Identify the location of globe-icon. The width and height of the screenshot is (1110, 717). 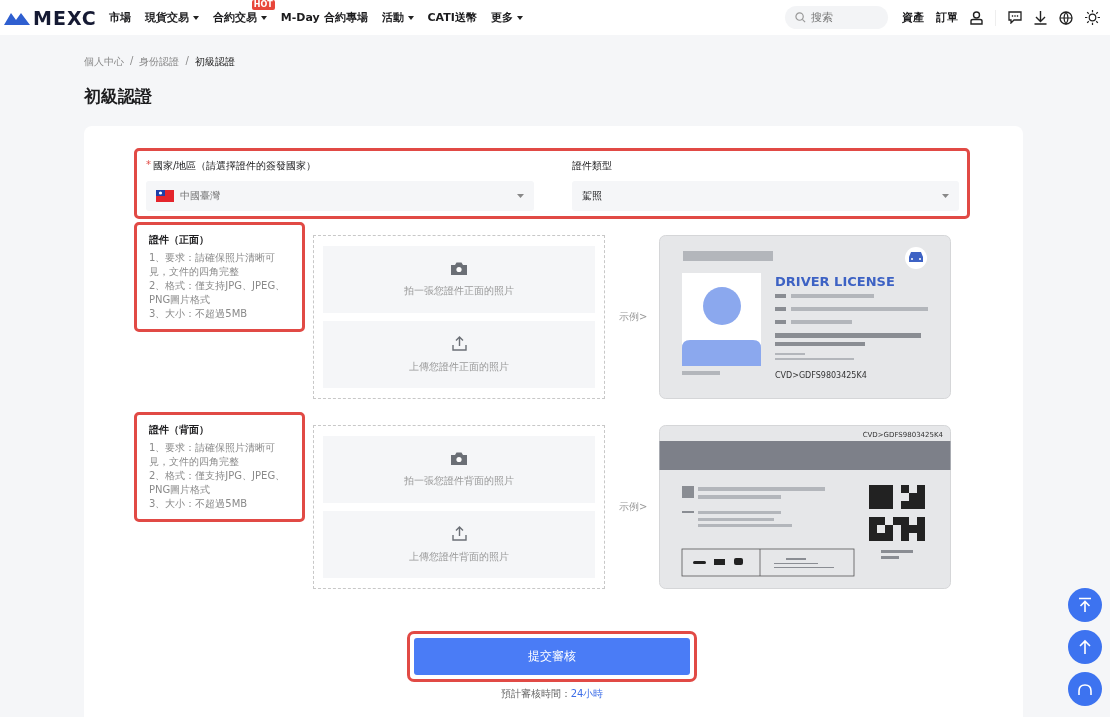
(1066, 17).